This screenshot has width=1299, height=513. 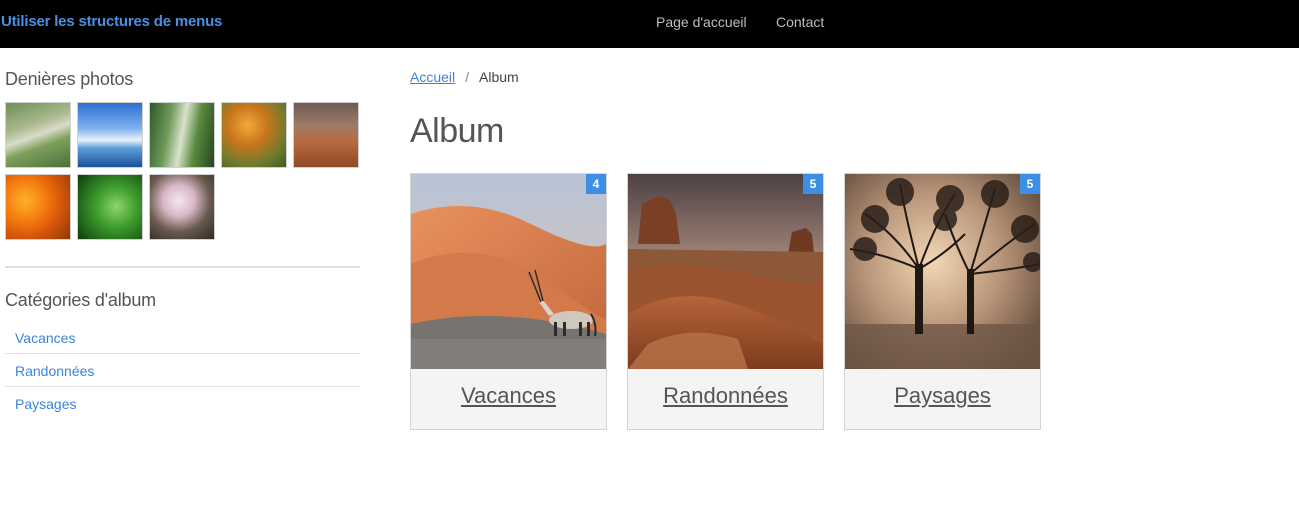 What do you see at coordinates (326, 135) in the screenshot?
I see `thumbnail-monument-valley` at bounding box center [326, 135].